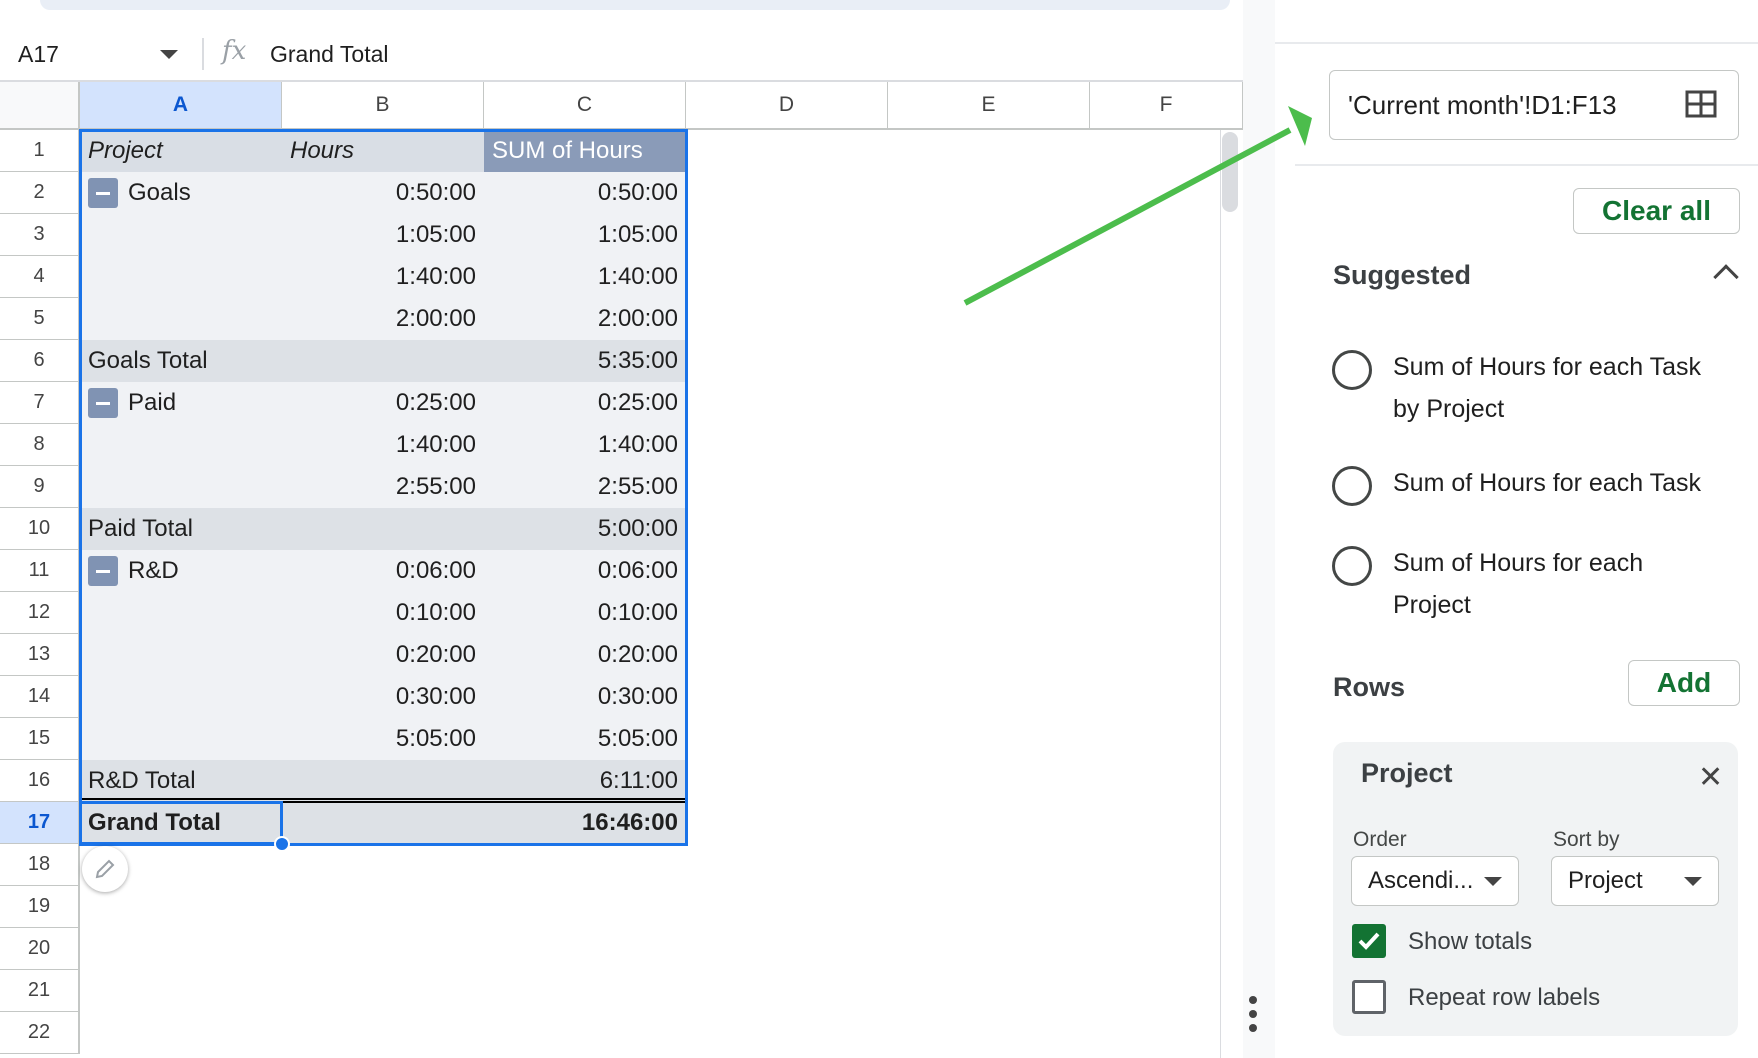 The height and width of the screenshot is (1058, 1758). I want to click on annotation-arrow, so click(1137, 206).